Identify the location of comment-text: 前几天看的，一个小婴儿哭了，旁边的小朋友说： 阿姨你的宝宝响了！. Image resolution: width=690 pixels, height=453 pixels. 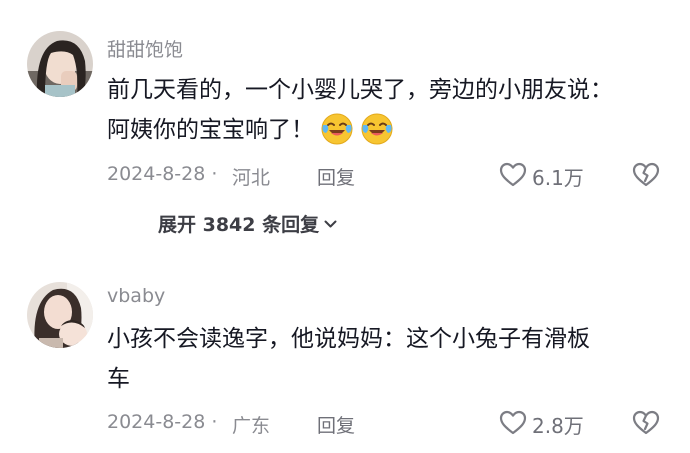
(387, 110).